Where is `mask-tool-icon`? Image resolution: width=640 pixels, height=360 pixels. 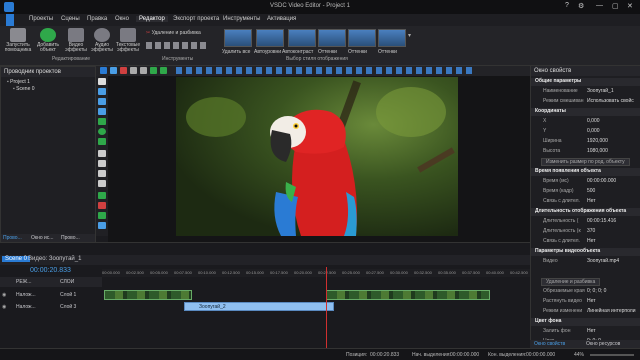
mask-tool-icon is located at coordinates (102, 225).